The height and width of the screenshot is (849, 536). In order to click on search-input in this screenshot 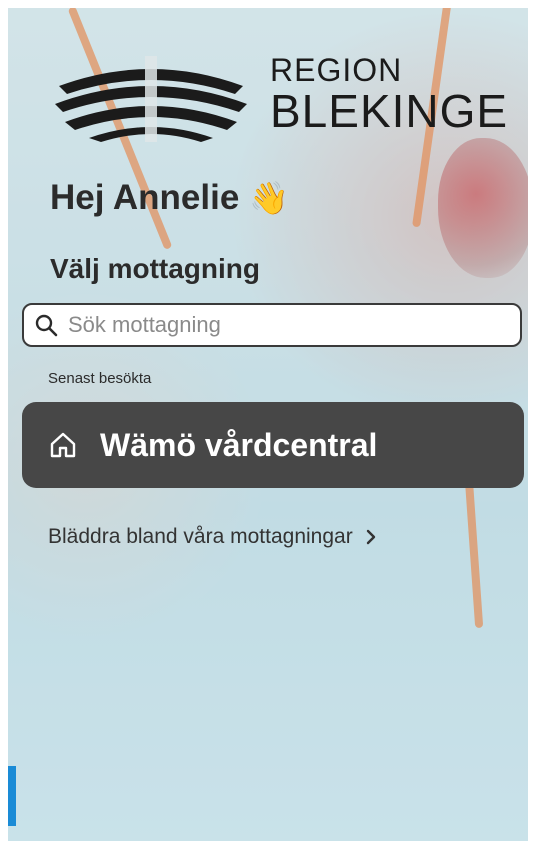, I will do `click(283, 325)`.